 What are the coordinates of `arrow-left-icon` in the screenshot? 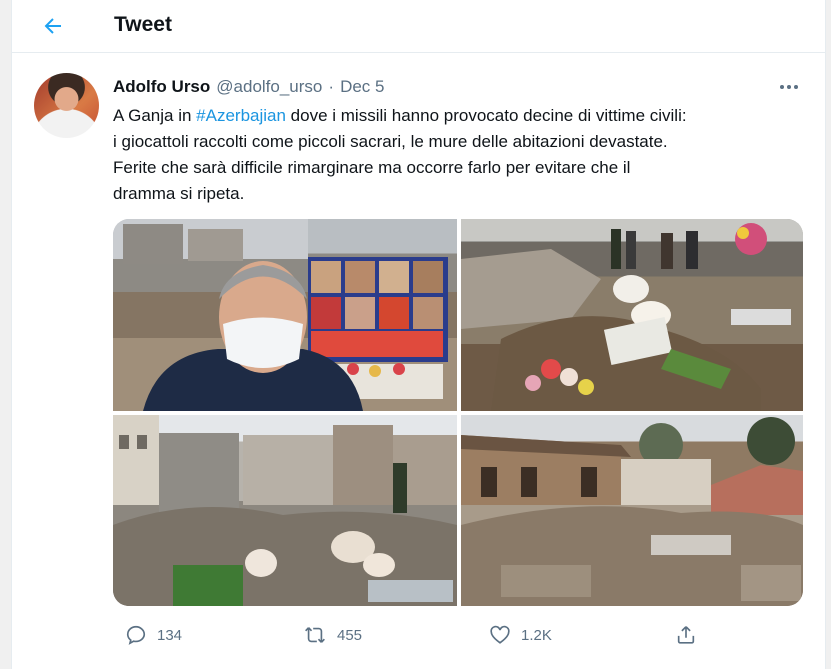 It's located at (52, 26).